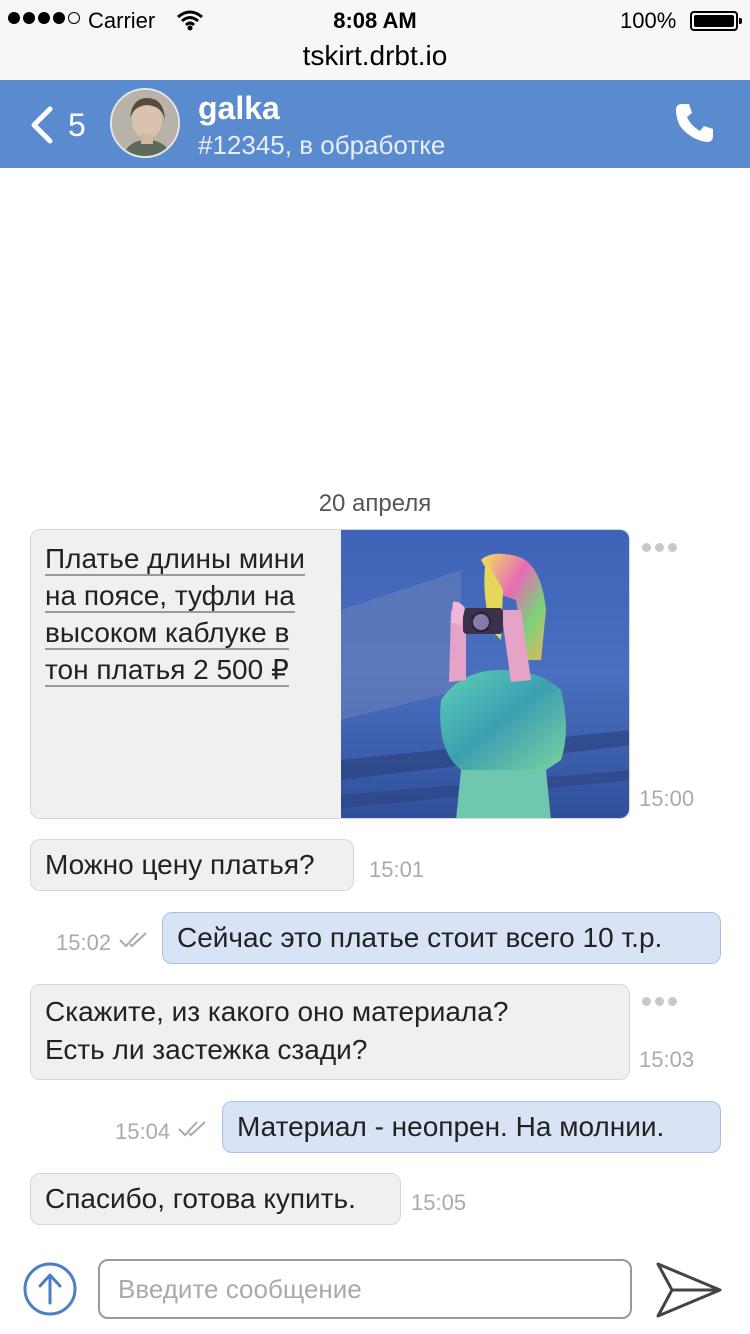 Image resolution: width=750 pixels, height=1334 pixels. What do you see at coordinates (375, 20) in the screenshot?
I see `status-bar: Carrier 8:08 AM 100%` at bounding box center [375, 20].